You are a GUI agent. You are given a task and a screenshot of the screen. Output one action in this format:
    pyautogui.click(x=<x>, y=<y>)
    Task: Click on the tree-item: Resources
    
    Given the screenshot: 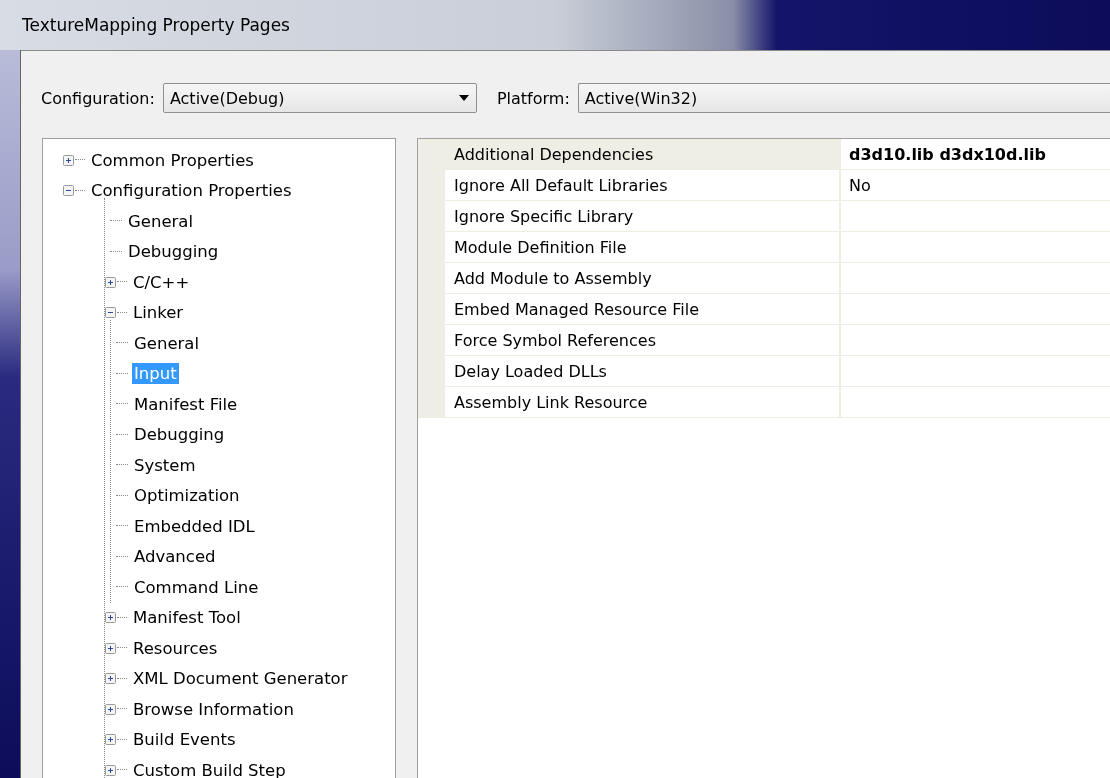 What is the action you would take?
    pyautogui.click(x=175, y=648)
    